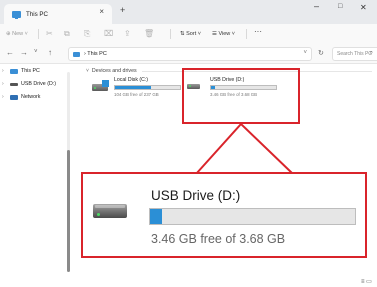 This screenshot has width=377, height=287. I want to click on callout-drive-name: USB Drive (D:), so click(196, 195).